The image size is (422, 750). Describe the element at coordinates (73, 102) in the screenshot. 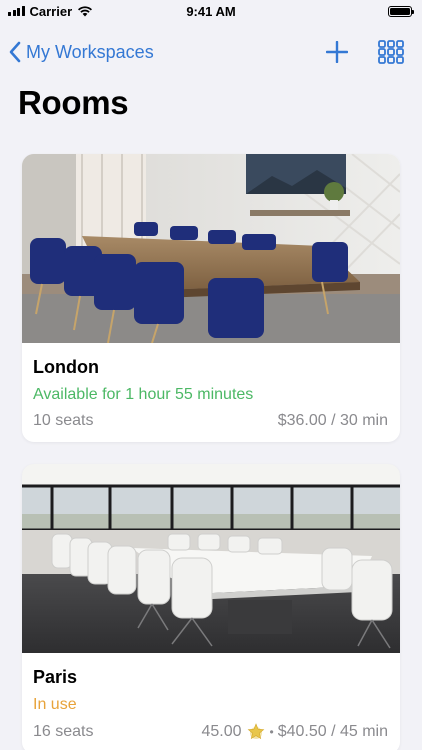

I see `page-title: Rooms` at that location.